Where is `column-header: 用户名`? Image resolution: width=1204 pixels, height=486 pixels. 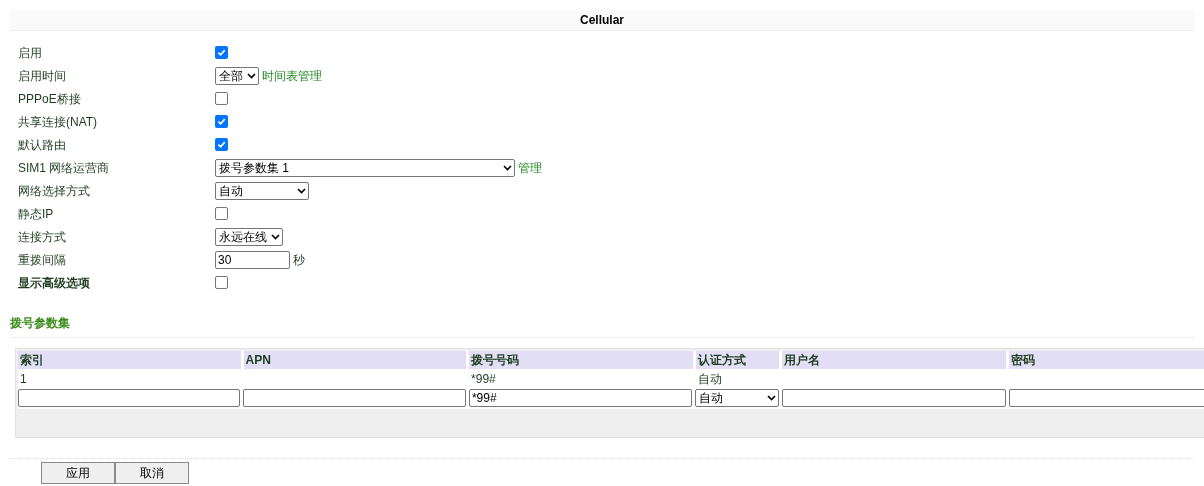 column-header: 用户名 is located at coordinates (894, 360).